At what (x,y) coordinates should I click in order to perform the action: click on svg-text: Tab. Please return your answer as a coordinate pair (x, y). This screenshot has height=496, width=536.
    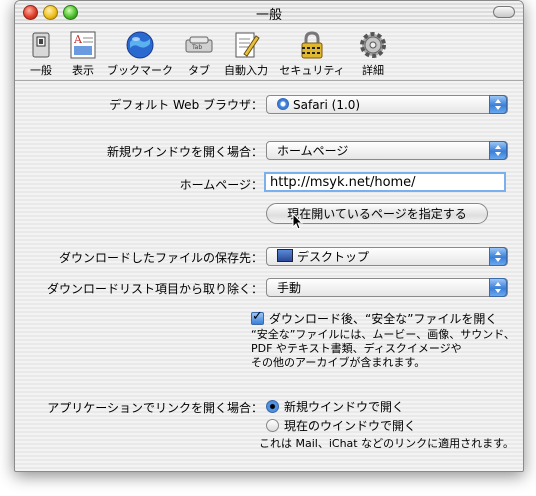
    Looking at the image, I should click on (196, 47).